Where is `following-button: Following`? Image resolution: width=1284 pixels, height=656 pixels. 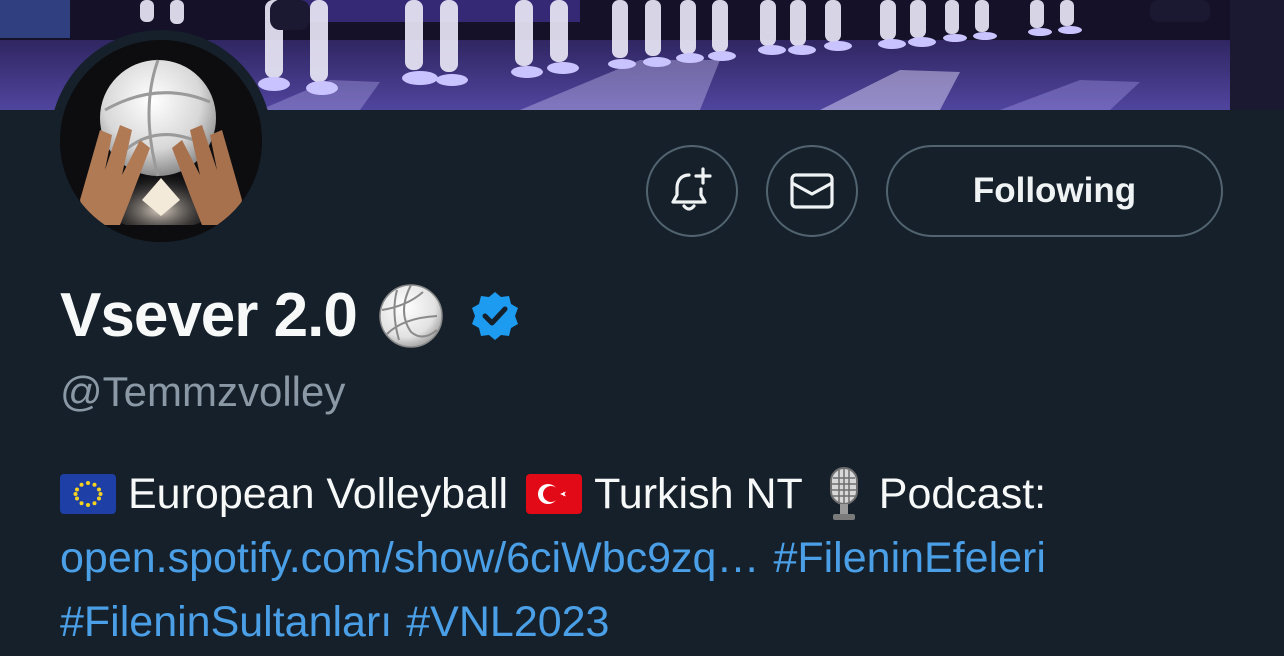 following-button: Following is located at coordinates (1054, 191).